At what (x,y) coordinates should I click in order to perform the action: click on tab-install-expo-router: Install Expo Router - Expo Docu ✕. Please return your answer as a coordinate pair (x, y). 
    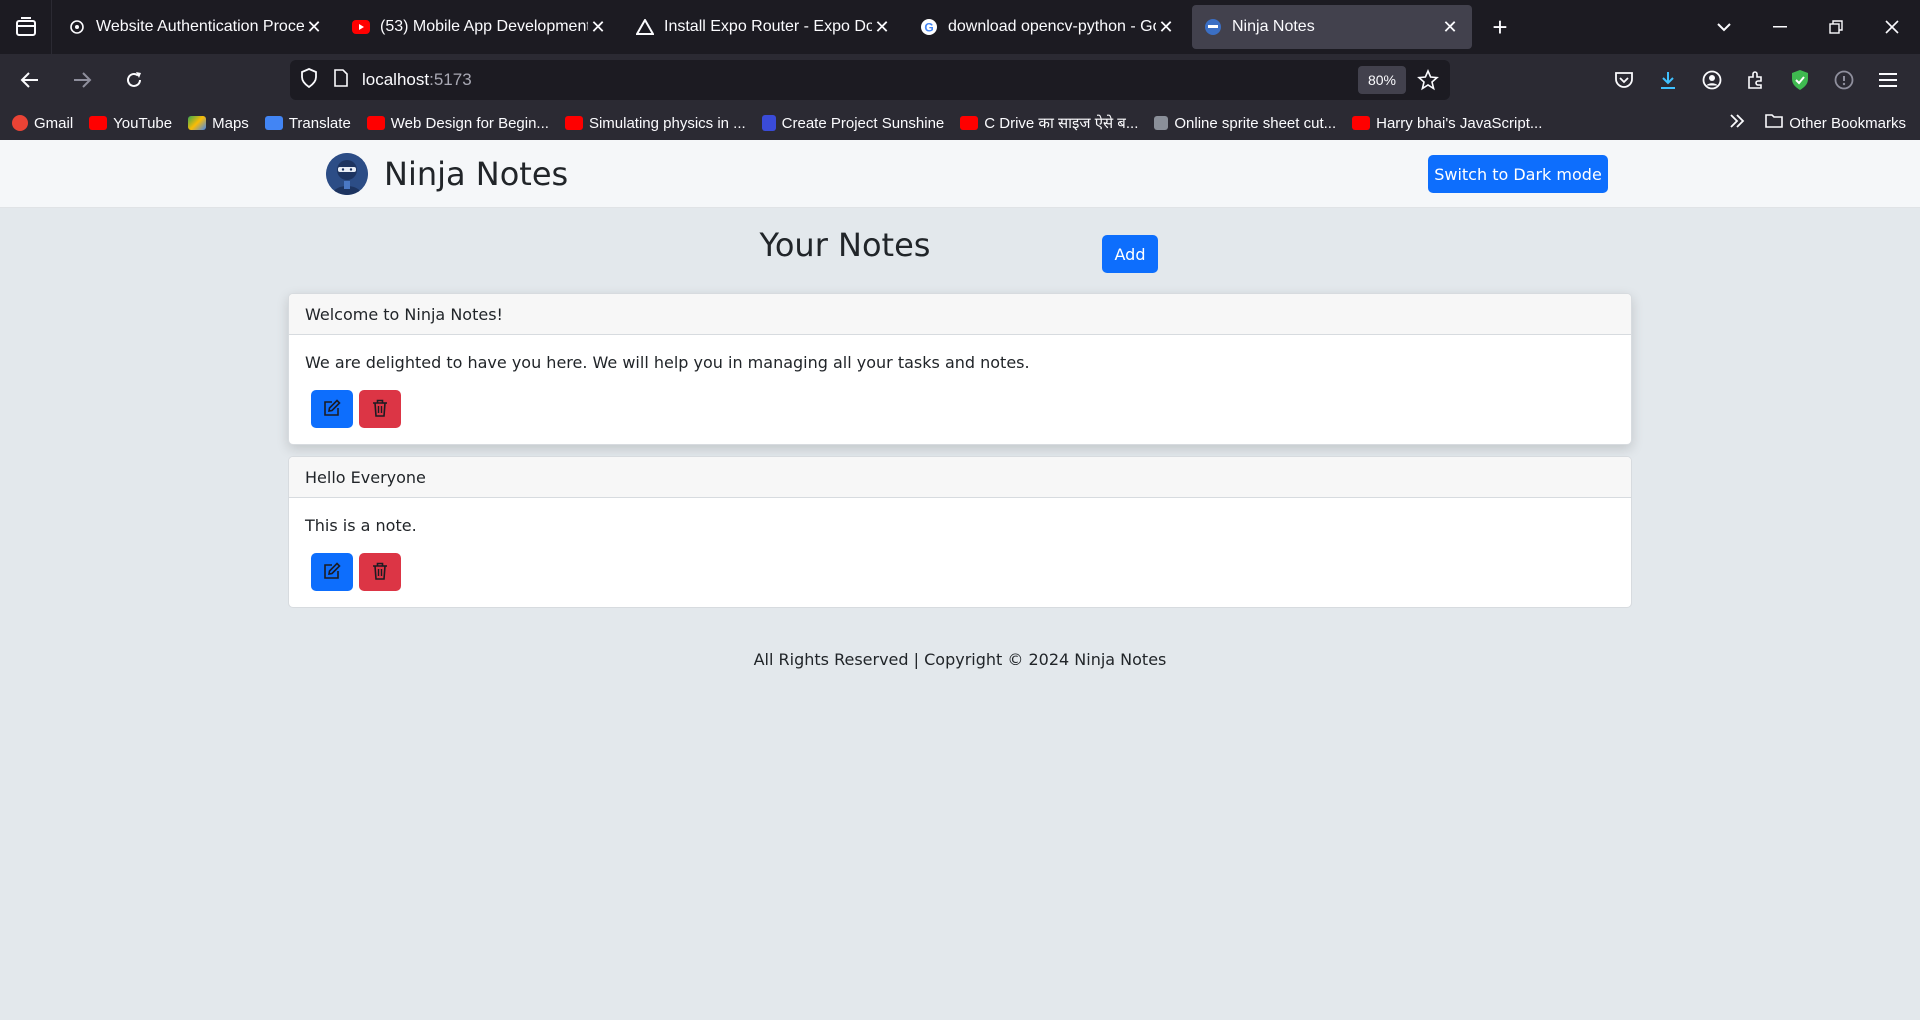
    Looking at the image, I should click on (764, 27).